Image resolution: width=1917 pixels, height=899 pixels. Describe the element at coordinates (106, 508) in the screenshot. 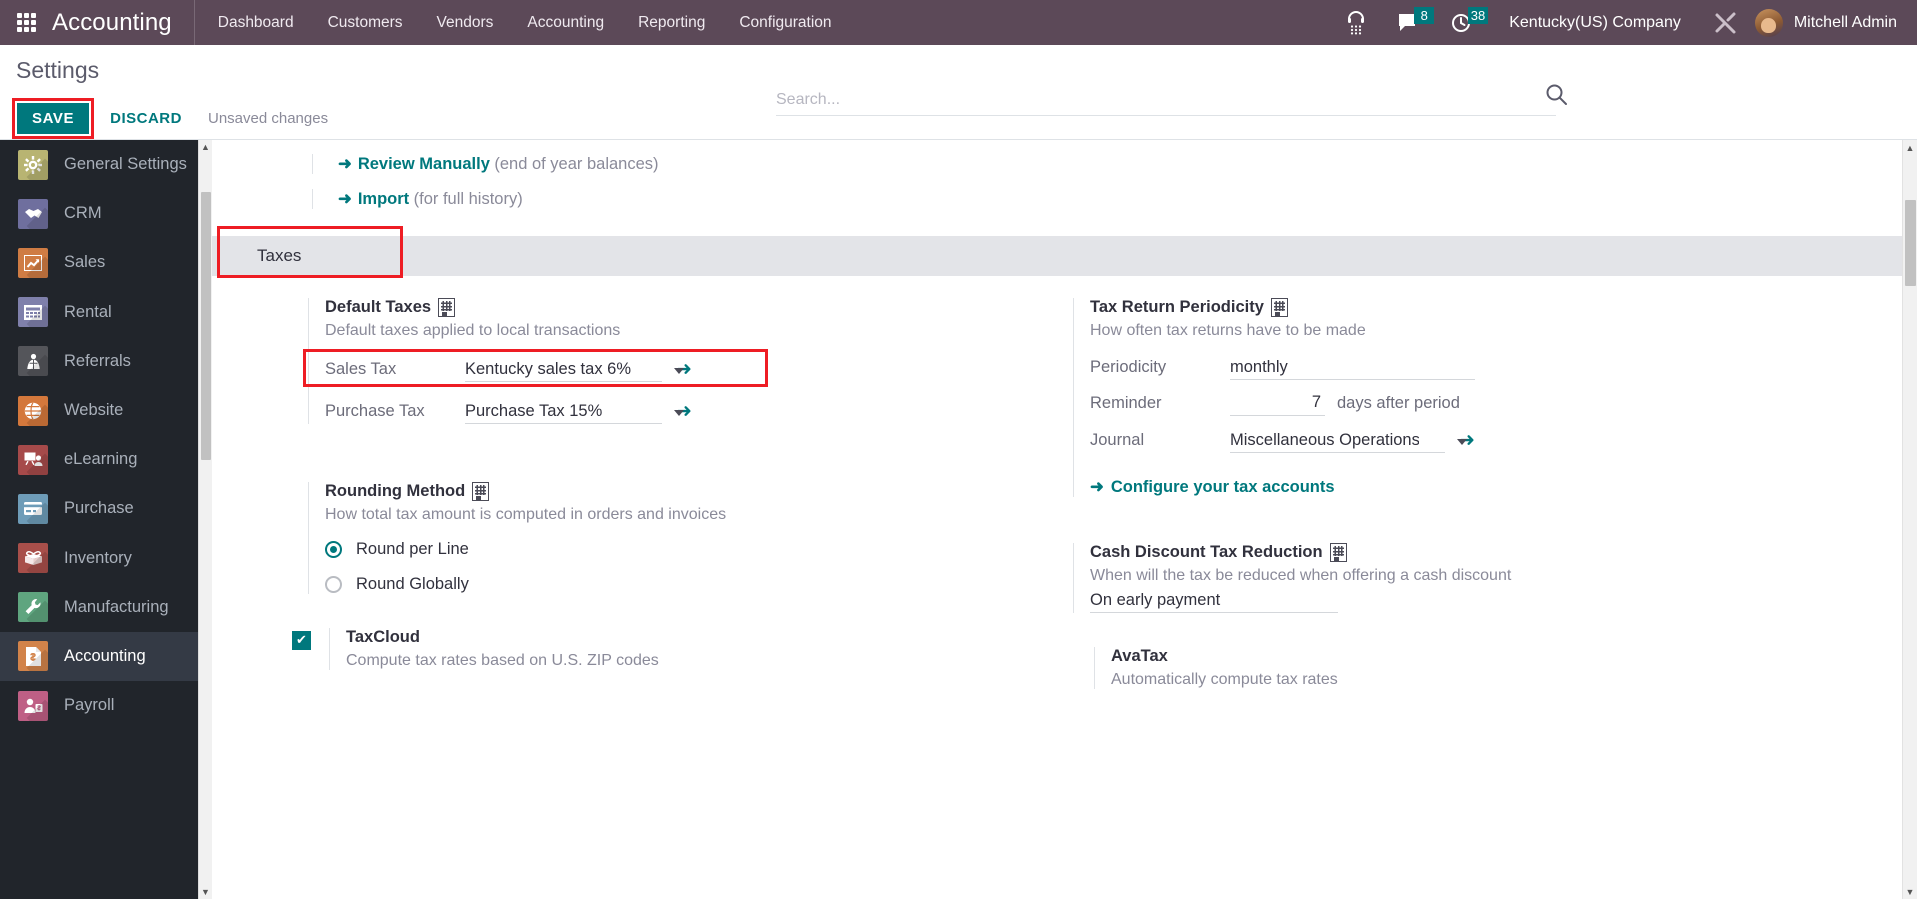

I see `sidebar-item-purchase: Purchase` at that location.